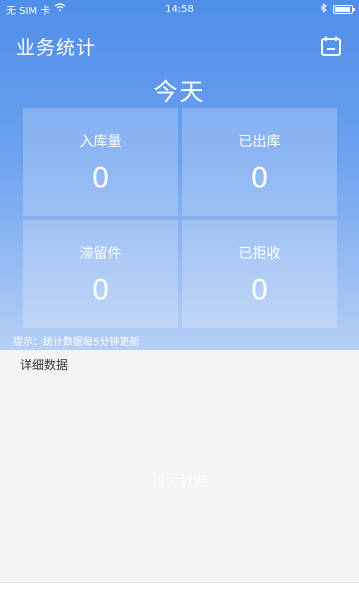  I want to click on stat-label: 已拒收, so click(259, 253).